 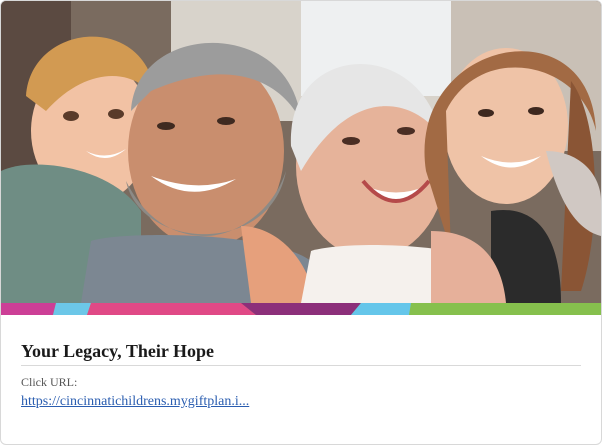 I want to click on color-stripe, so click(x=301, y=309).